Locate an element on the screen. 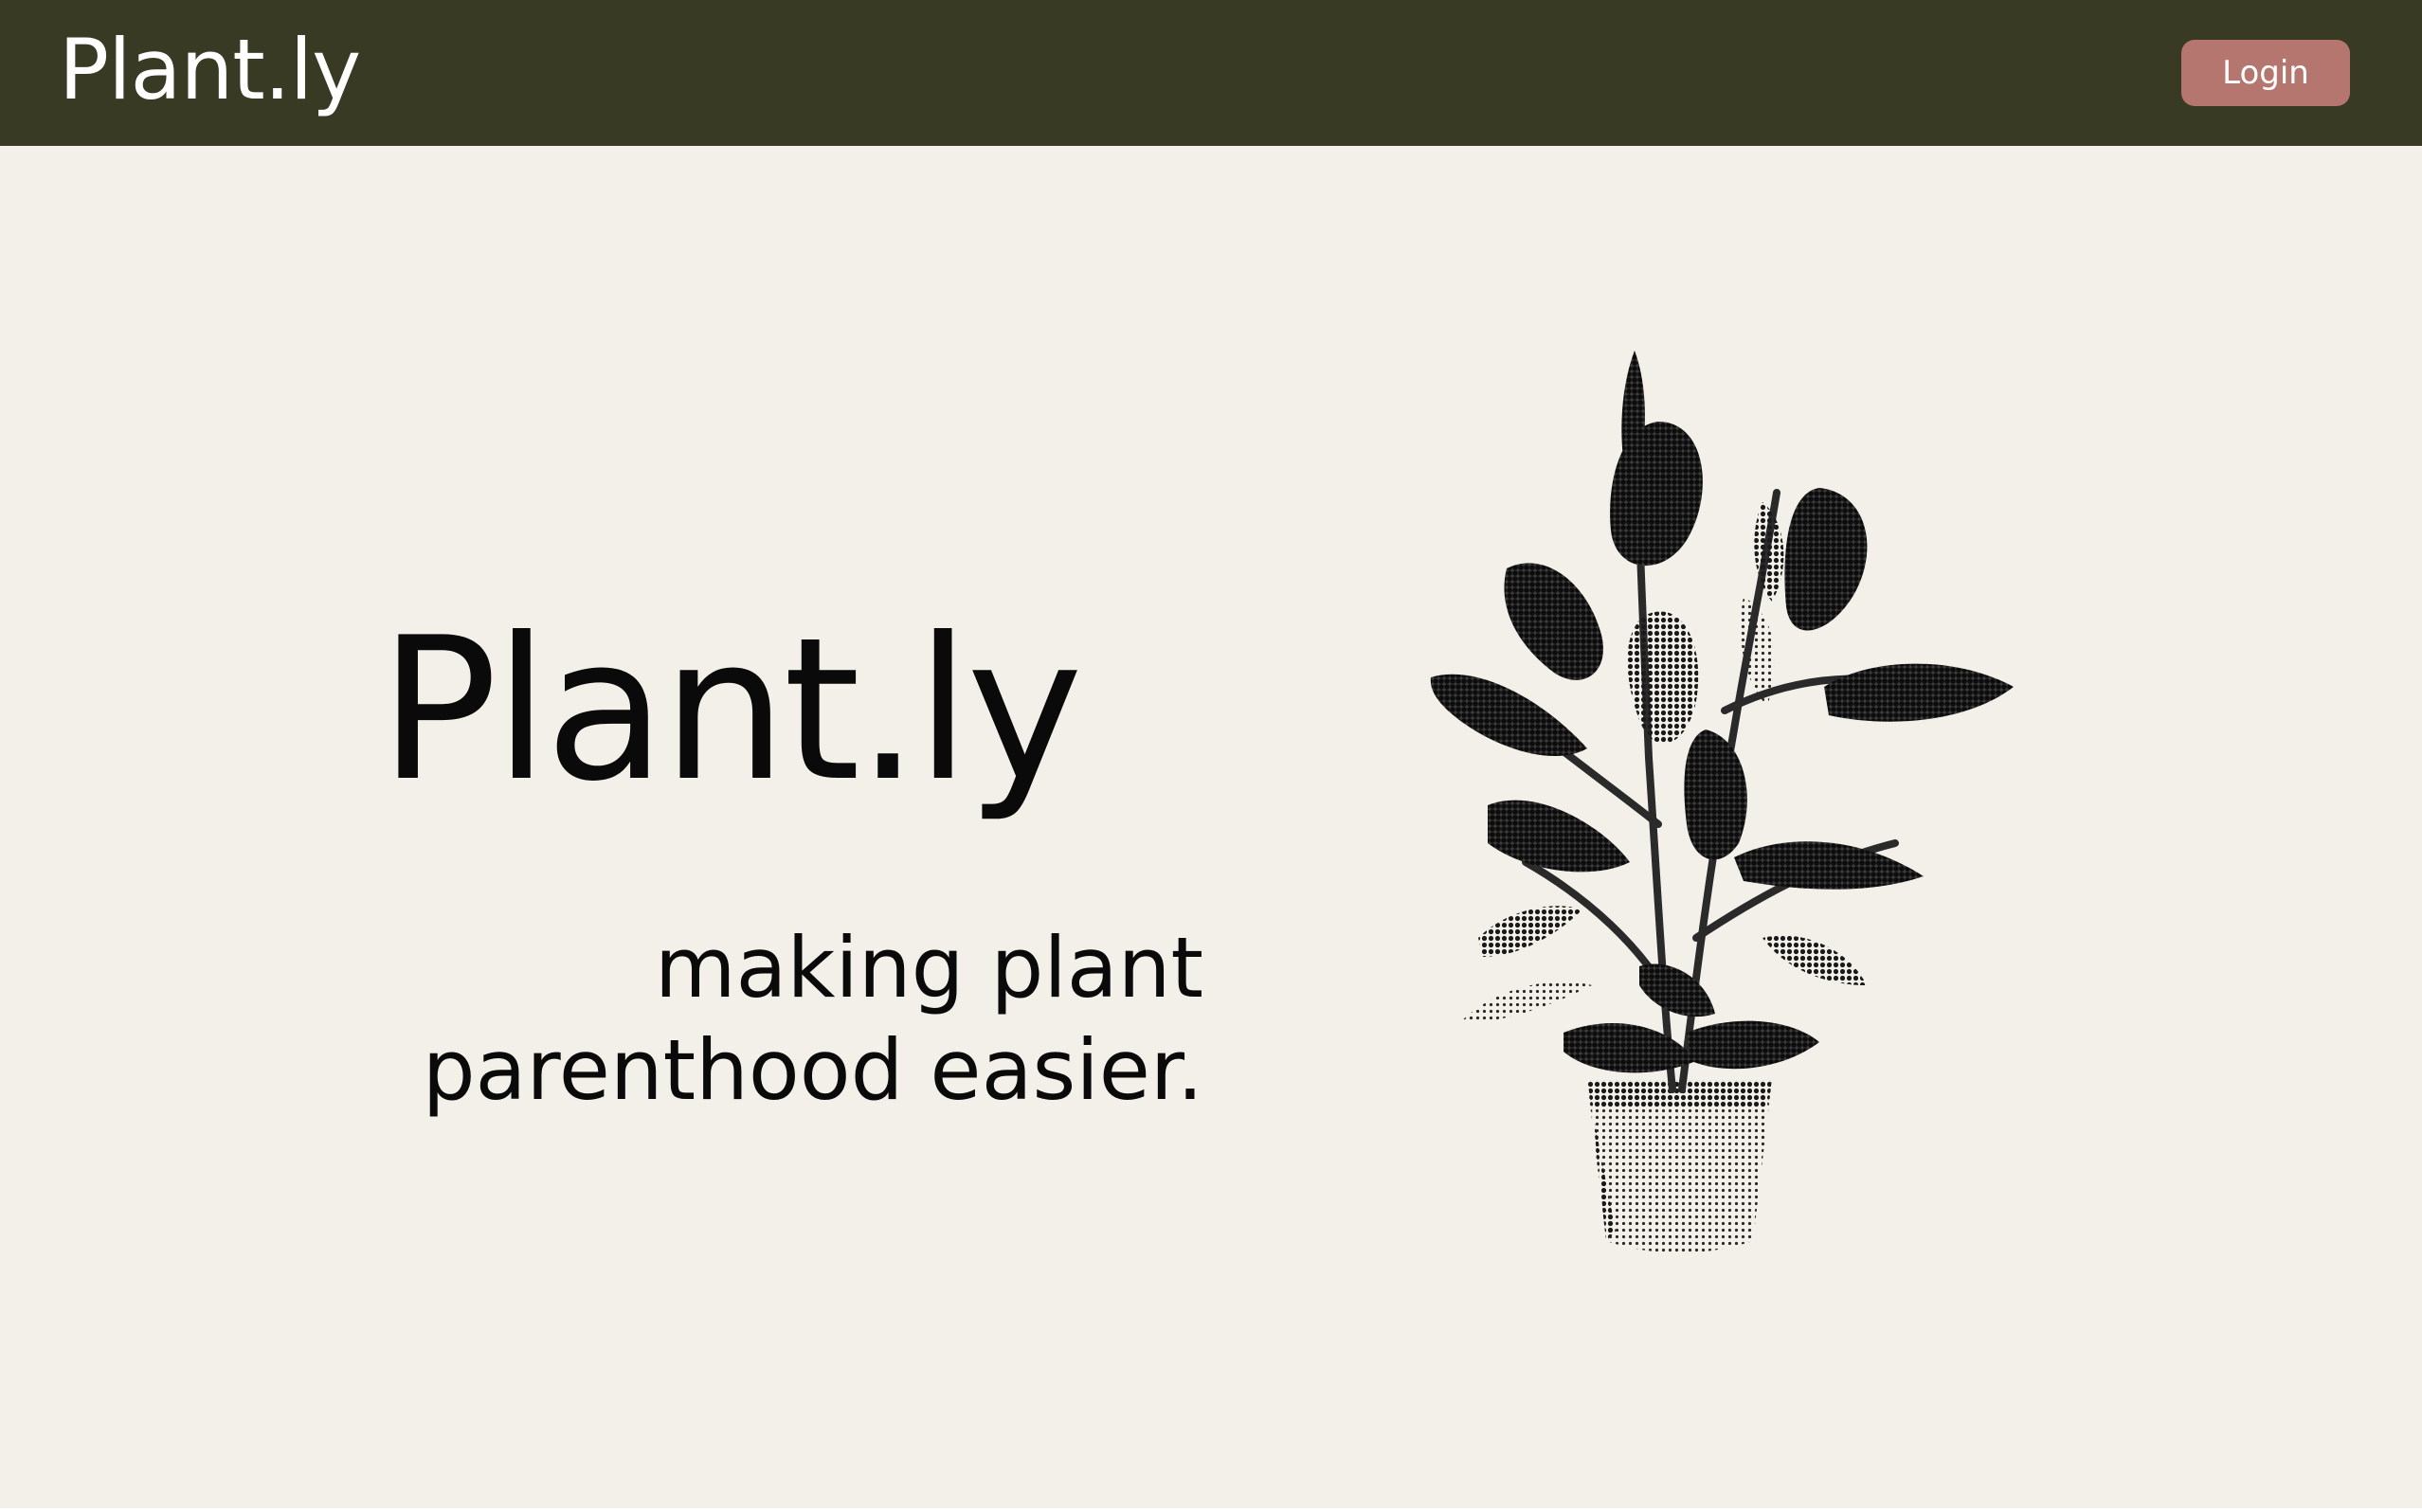 Image resolution: width=2422 pixels, height=1512 pixels. plant-pot is located at coordinates (1679, 1166).